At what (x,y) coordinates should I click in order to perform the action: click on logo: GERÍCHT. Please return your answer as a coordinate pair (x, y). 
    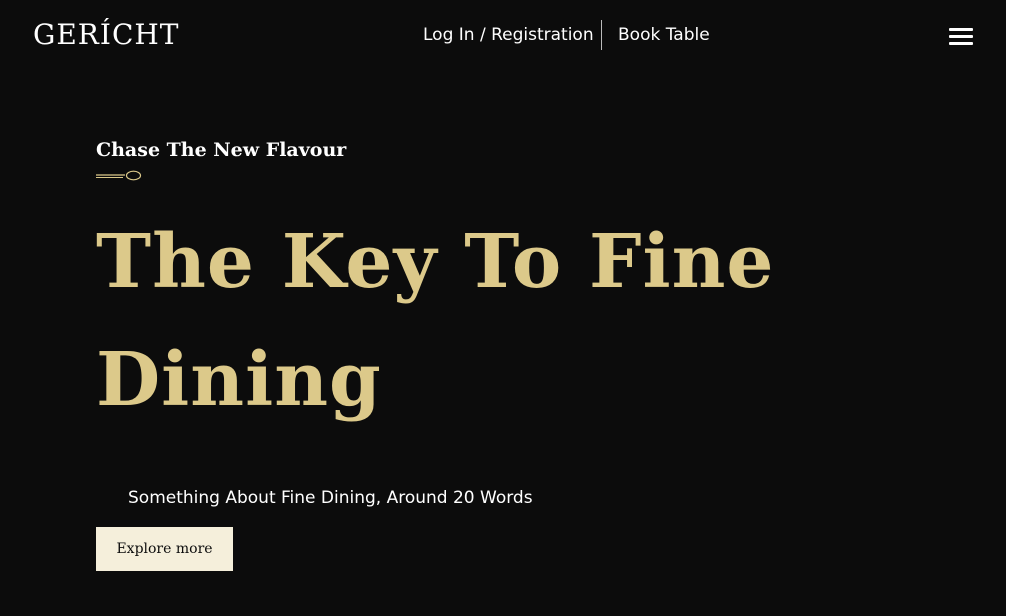
    Looking at the image, I should click on (106, 35).